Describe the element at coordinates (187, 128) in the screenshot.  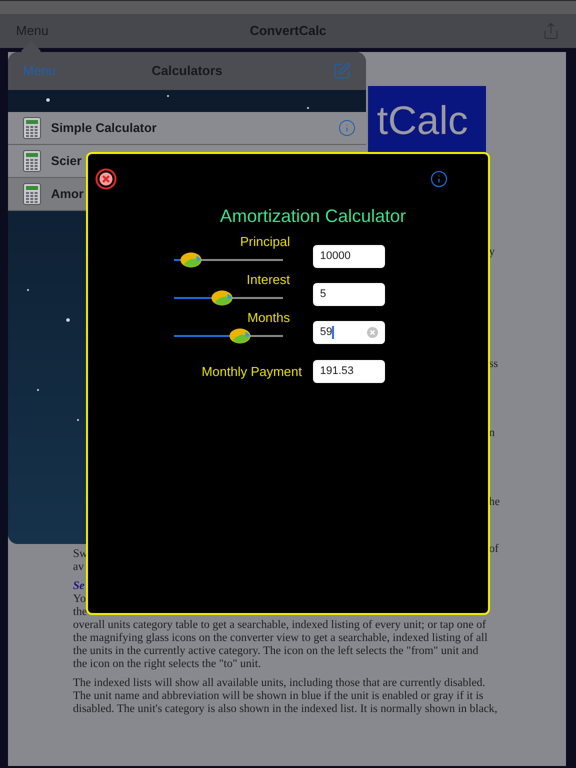
I see `calculator-list-item: Simple Calculator` at that location.